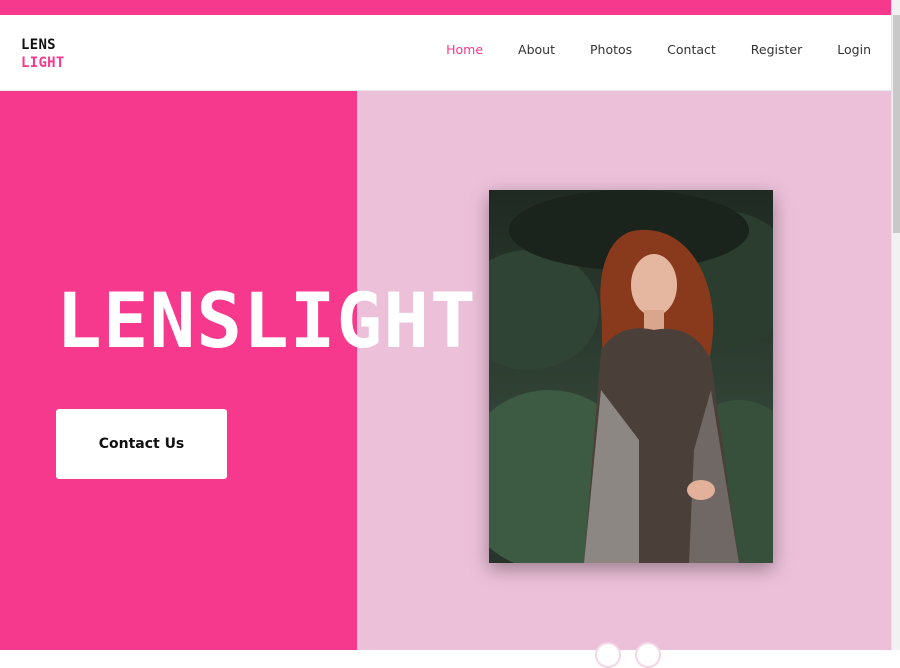  What do you see at coordinates (895, 325) in the screenshot?
I see `vertical-scrollbar` at bounding box center [895, 325].